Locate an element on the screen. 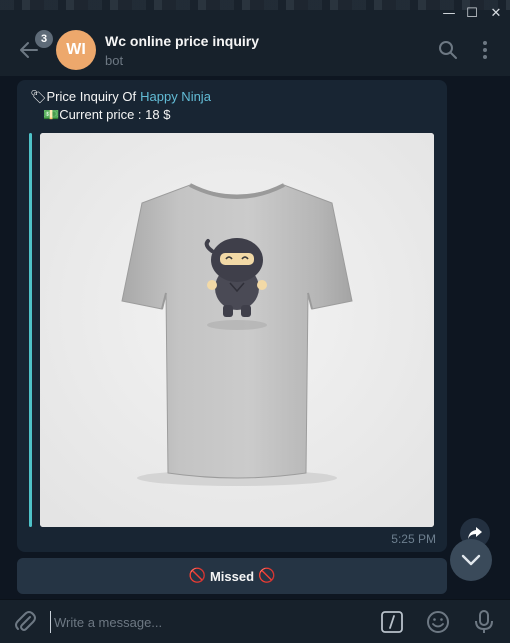 The width and height of the screenshot is (510, 643). attach-button is located at coordinates (25, 622).